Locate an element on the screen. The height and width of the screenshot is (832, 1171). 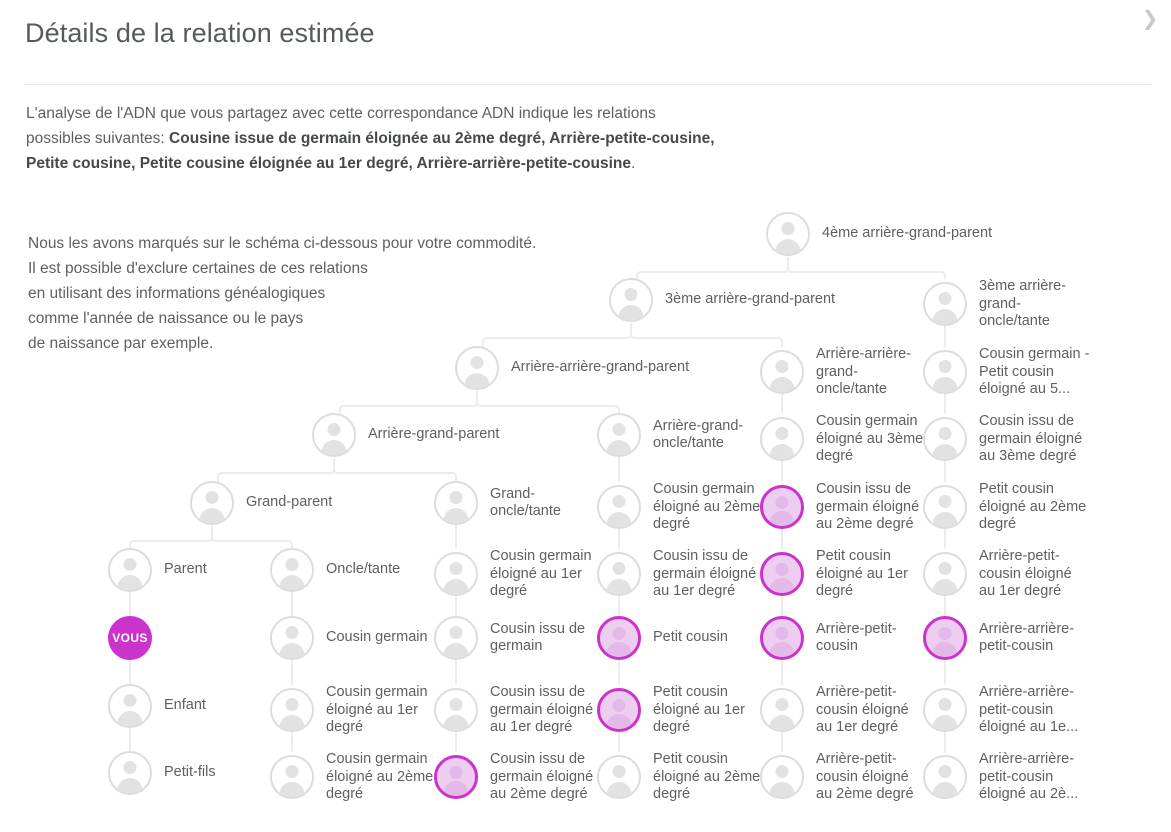
tree-node: Parent is located at coordinates (157, 570).